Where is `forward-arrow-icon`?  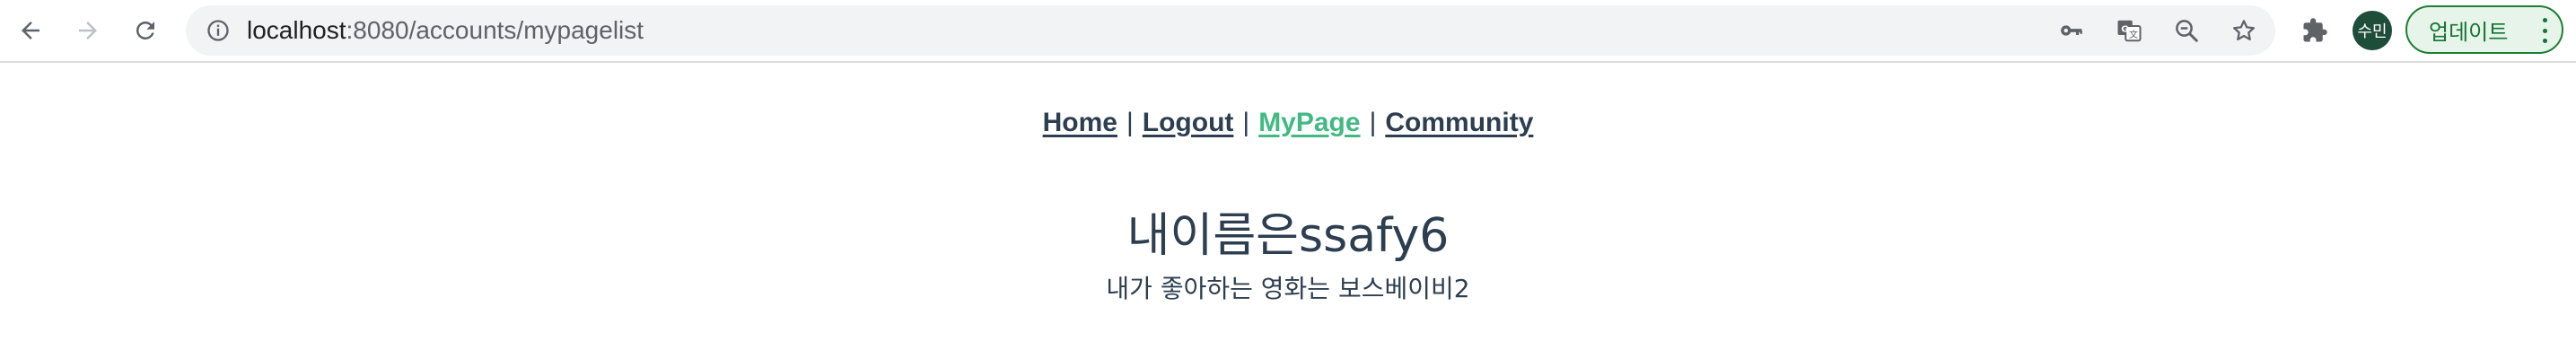
forward-arrow-icon is located at coordinates (88, 30).